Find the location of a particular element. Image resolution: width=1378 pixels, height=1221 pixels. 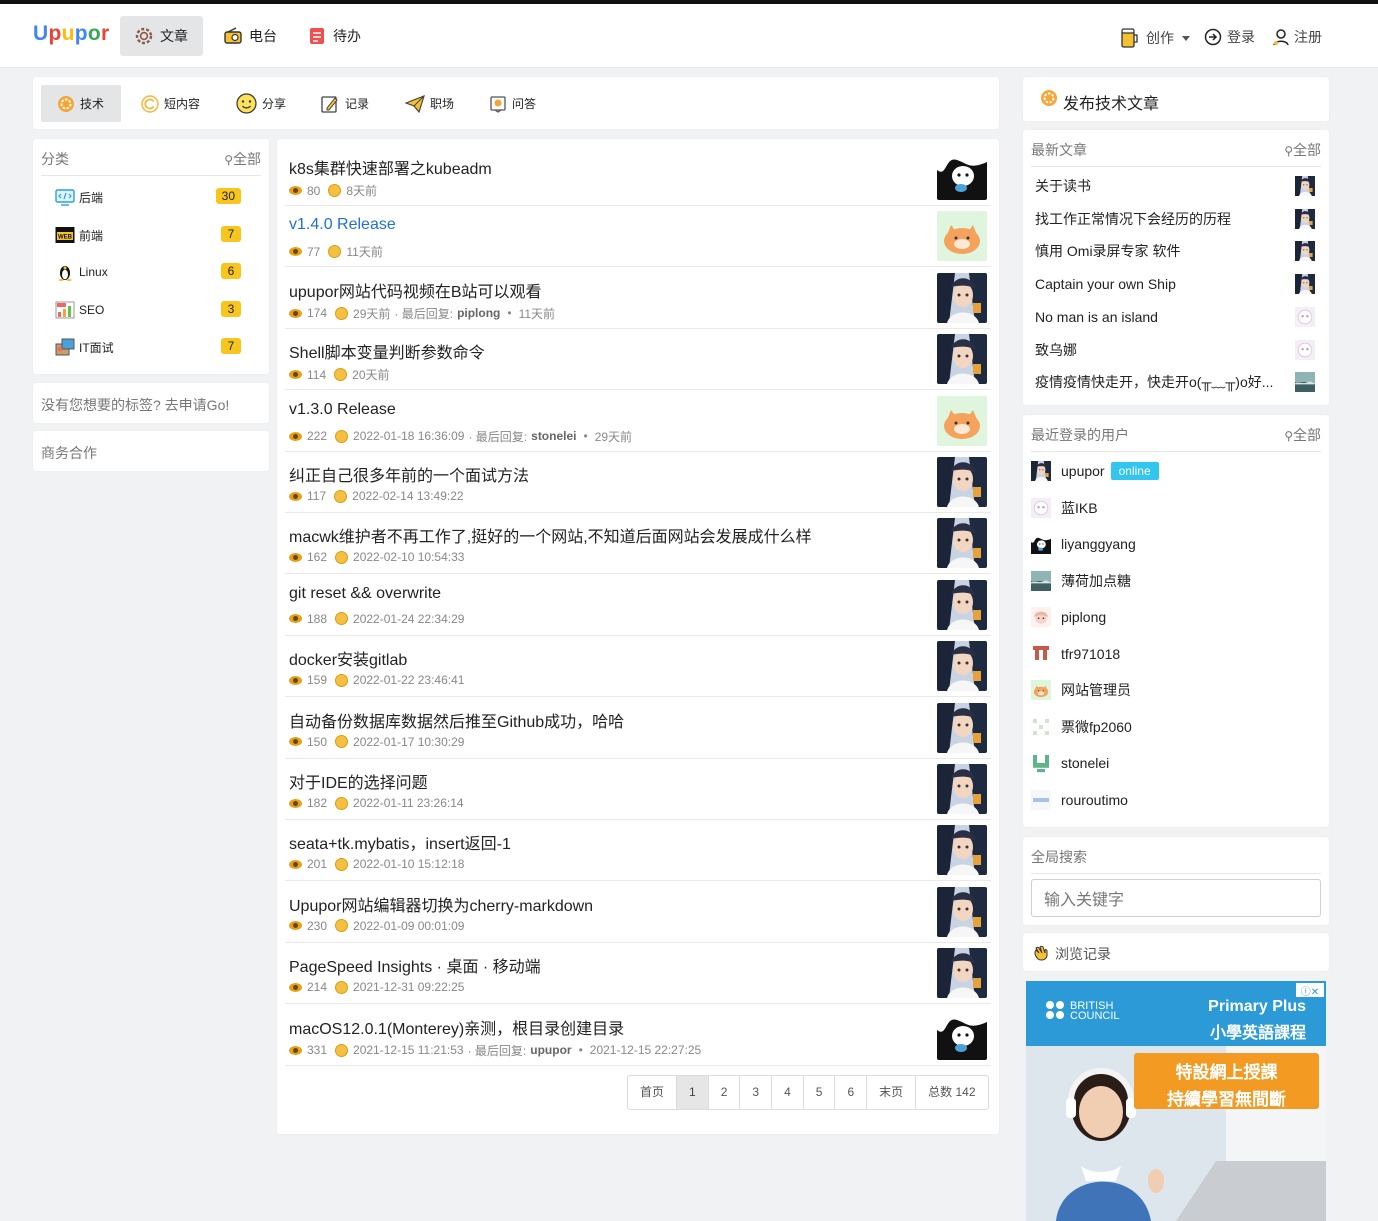

category-item-backend: 后端 30 is located at coordinates (148, 197).